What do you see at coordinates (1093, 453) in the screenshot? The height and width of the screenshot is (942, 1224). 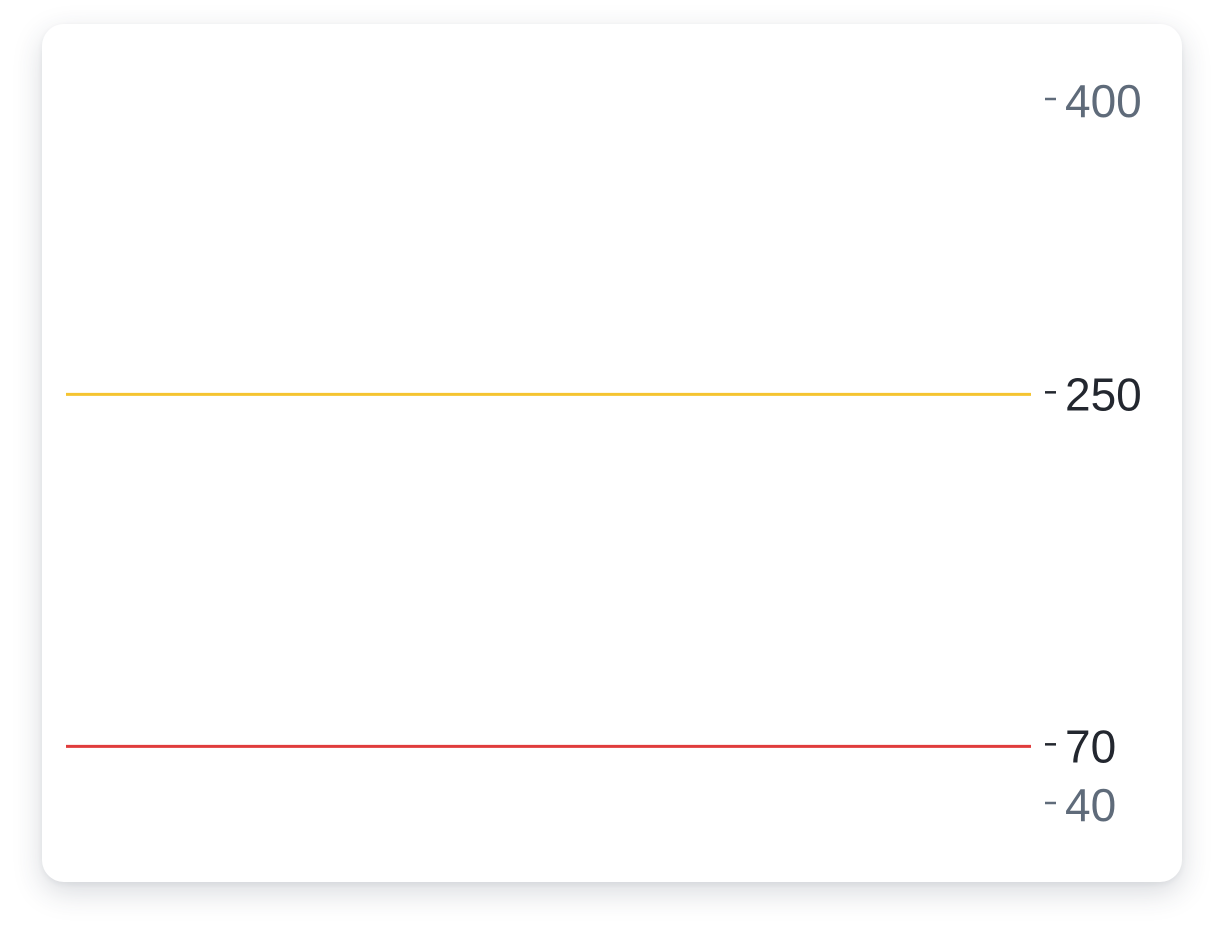 I see `y-axis: 400 250 70 40` at bounding box center [1093, 453].